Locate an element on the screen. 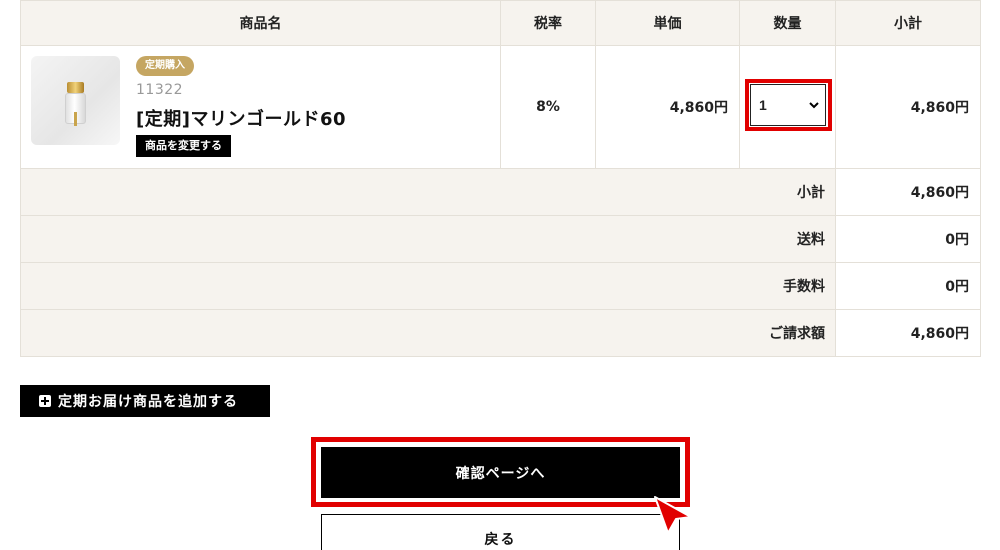  quantity-select: 1 is located at coordinates (788, 105).